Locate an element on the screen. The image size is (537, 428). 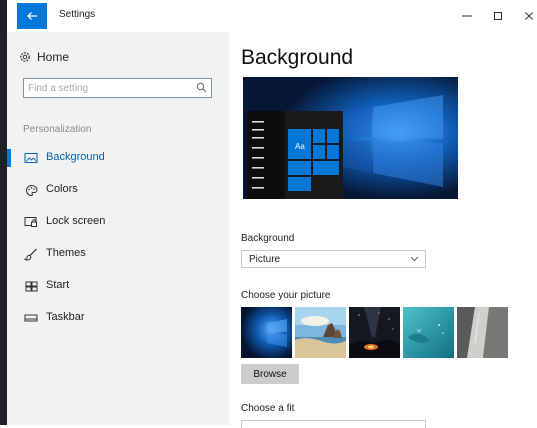
taskbar-icon is located at coordinates (31, 318).